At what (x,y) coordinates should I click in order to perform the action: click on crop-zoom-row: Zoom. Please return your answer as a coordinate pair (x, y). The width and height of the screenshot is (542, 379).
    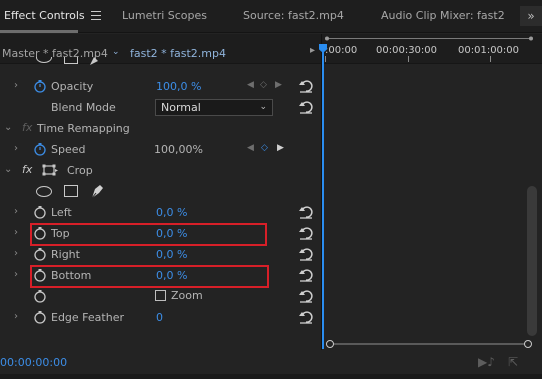
    Looking at the image, I should click on (160, 296).